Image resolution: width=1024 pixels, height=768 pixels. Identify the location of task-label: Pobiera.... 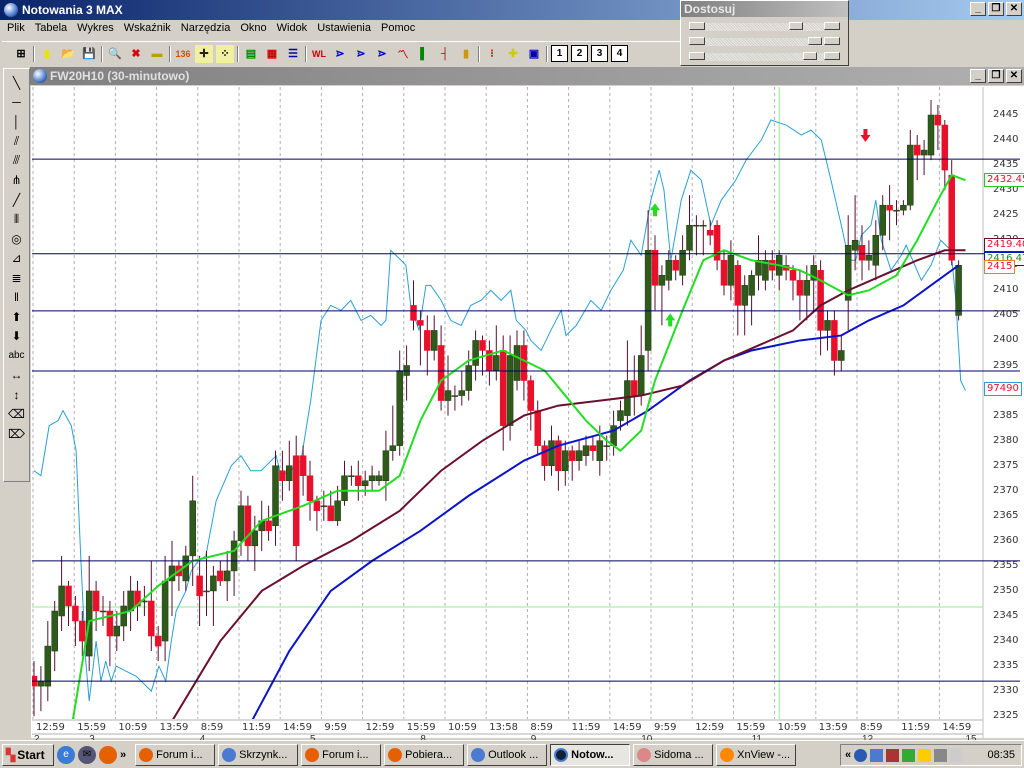
(429, 754).